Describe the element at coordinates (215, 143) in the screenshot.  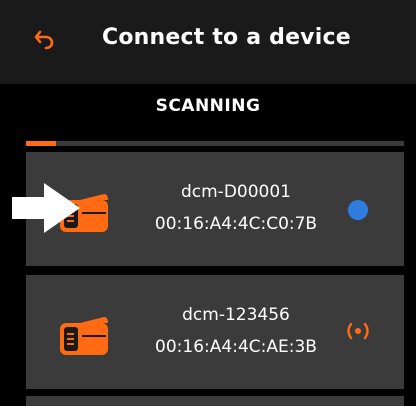
I see `scan-progress-bar` at that location.